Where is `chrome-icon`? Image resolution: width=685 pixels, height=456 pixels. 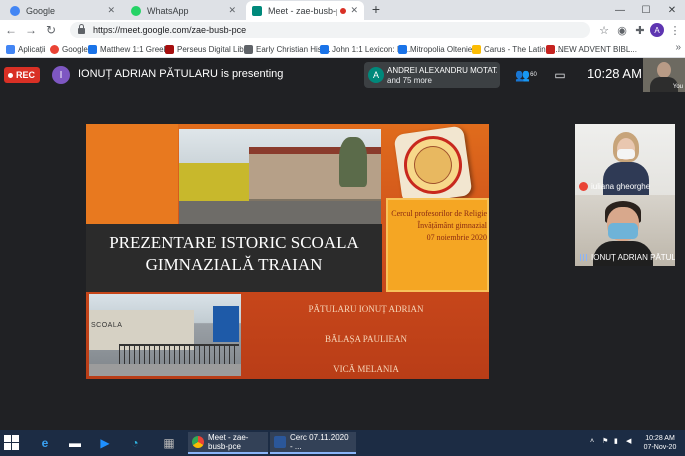
chrome-icon is located at coordinates (198, 442).